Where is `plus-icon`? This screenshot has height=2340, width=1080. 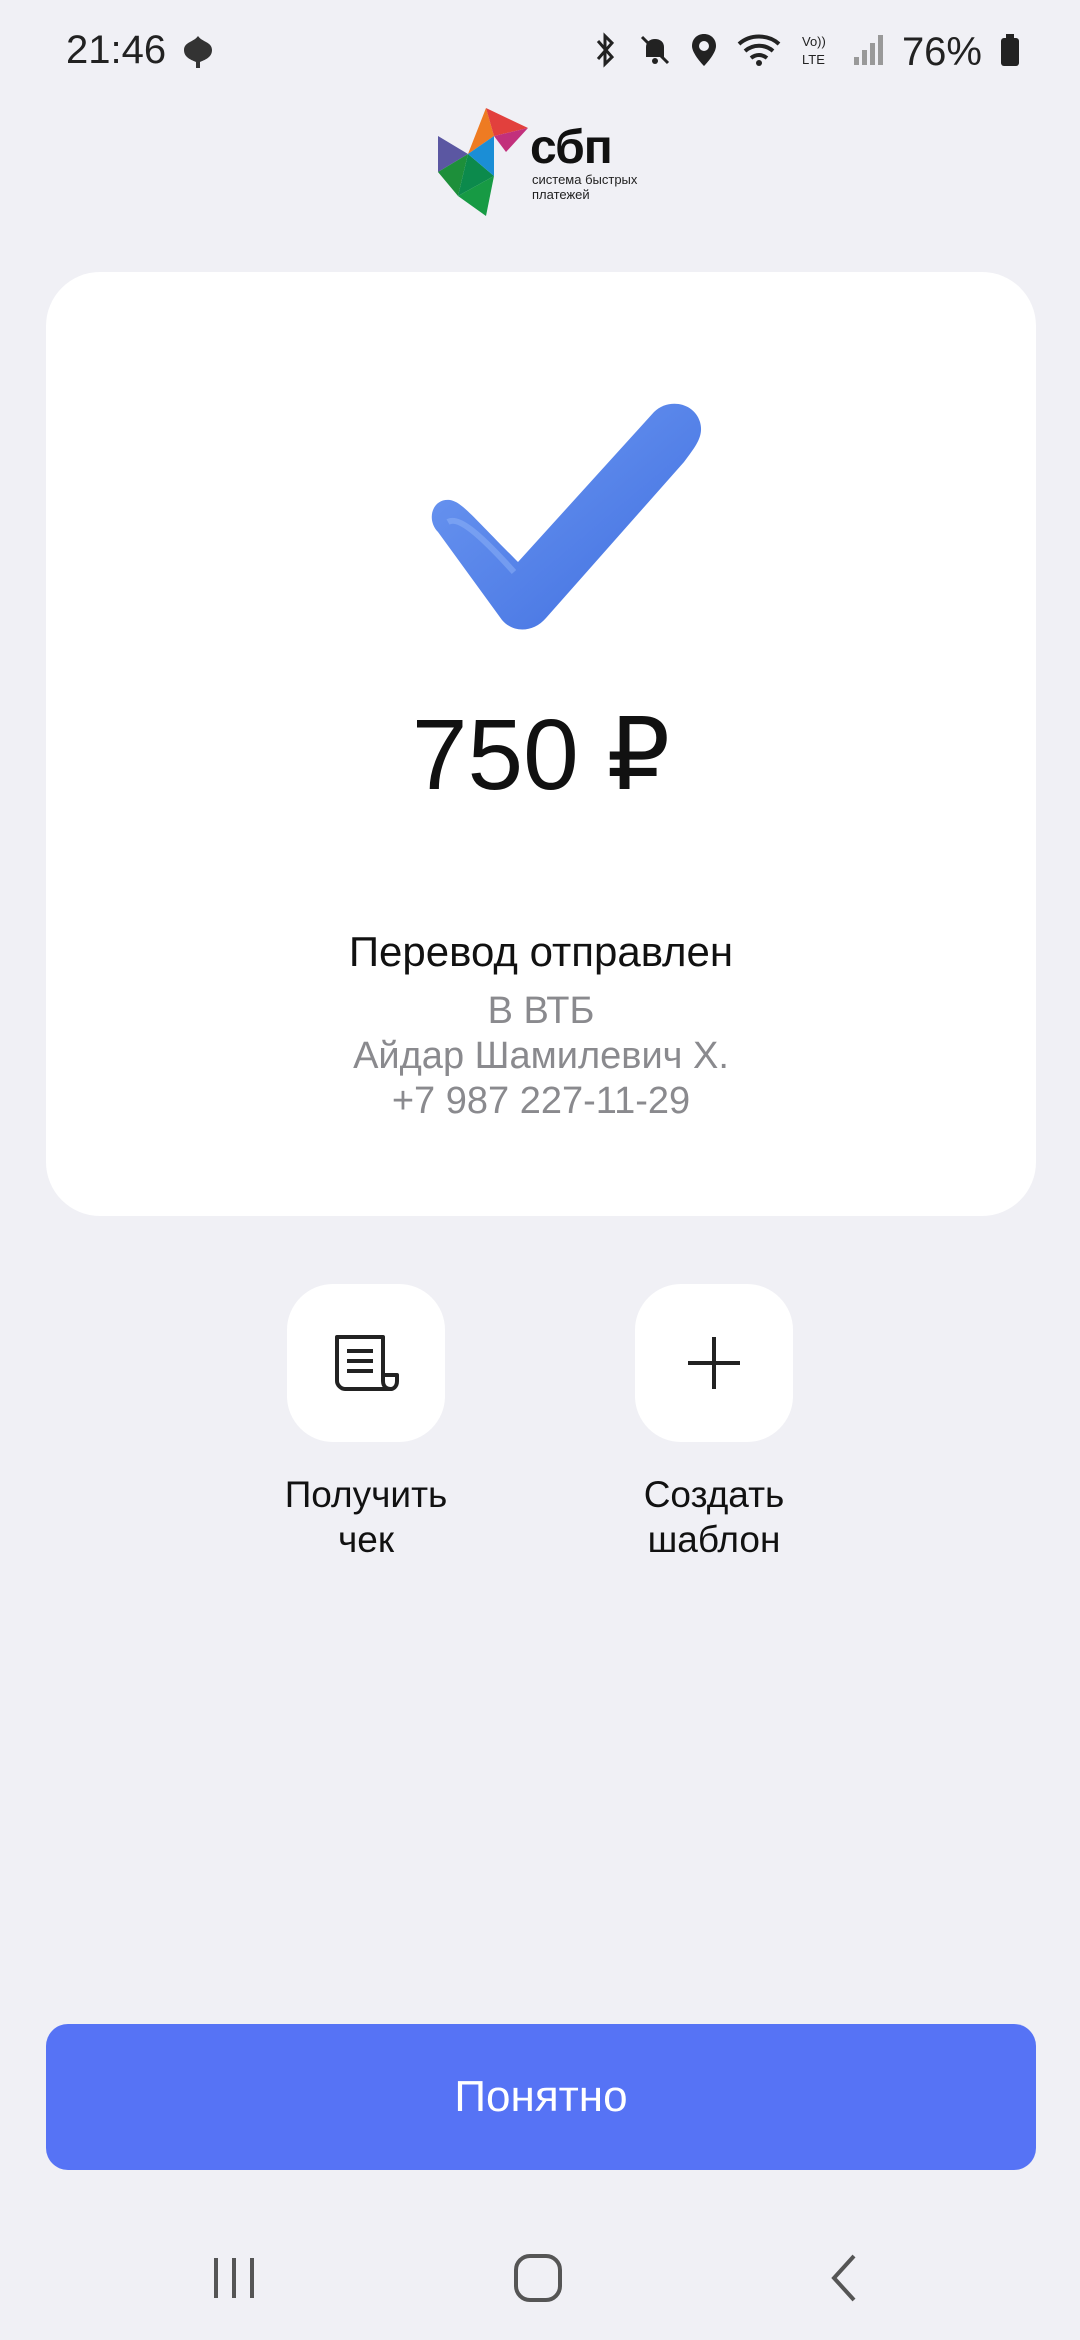
plus-icon is located at coordinates (714, 1363).